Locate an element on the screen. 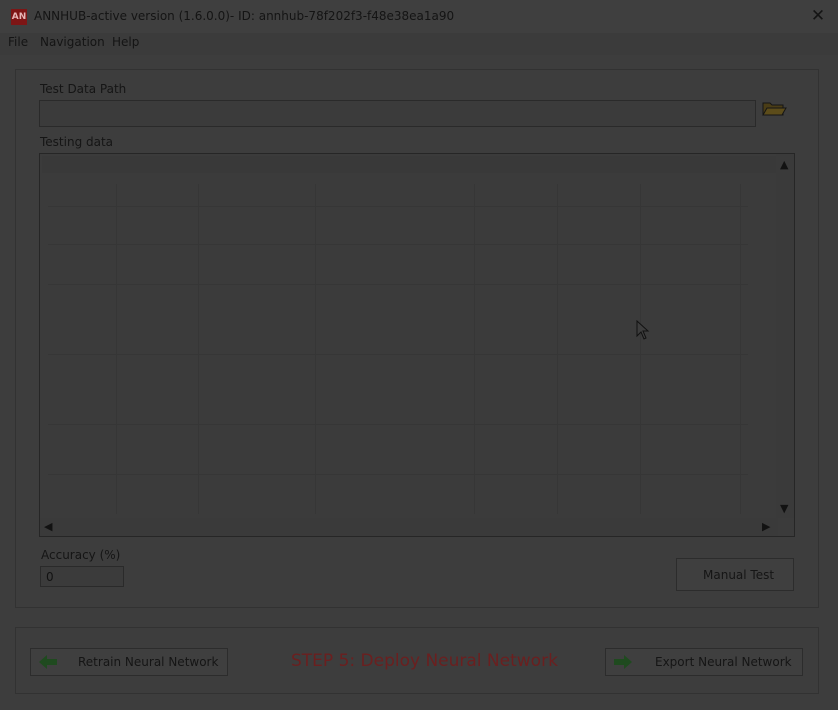 The height and width of the screenshot is (710, 838). folder-open-icon is located at coordinates (774, 109).